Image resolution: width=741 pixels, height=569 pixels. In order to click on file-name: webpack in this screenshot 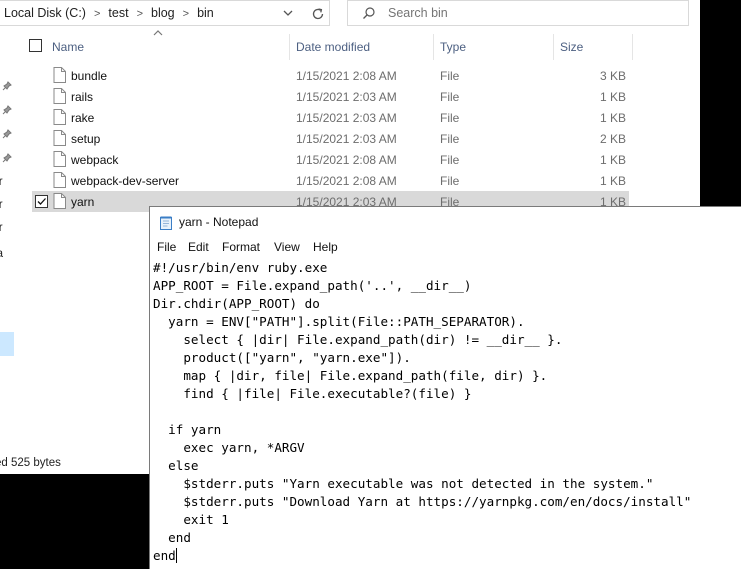, I will do `click(95, 160)`.